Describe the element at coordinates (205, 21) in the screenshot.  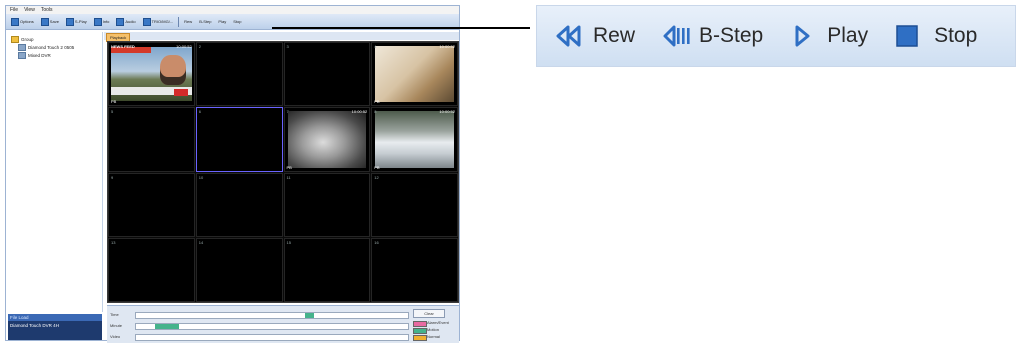
I see `mini-bstep-button: B-Step` at that location.